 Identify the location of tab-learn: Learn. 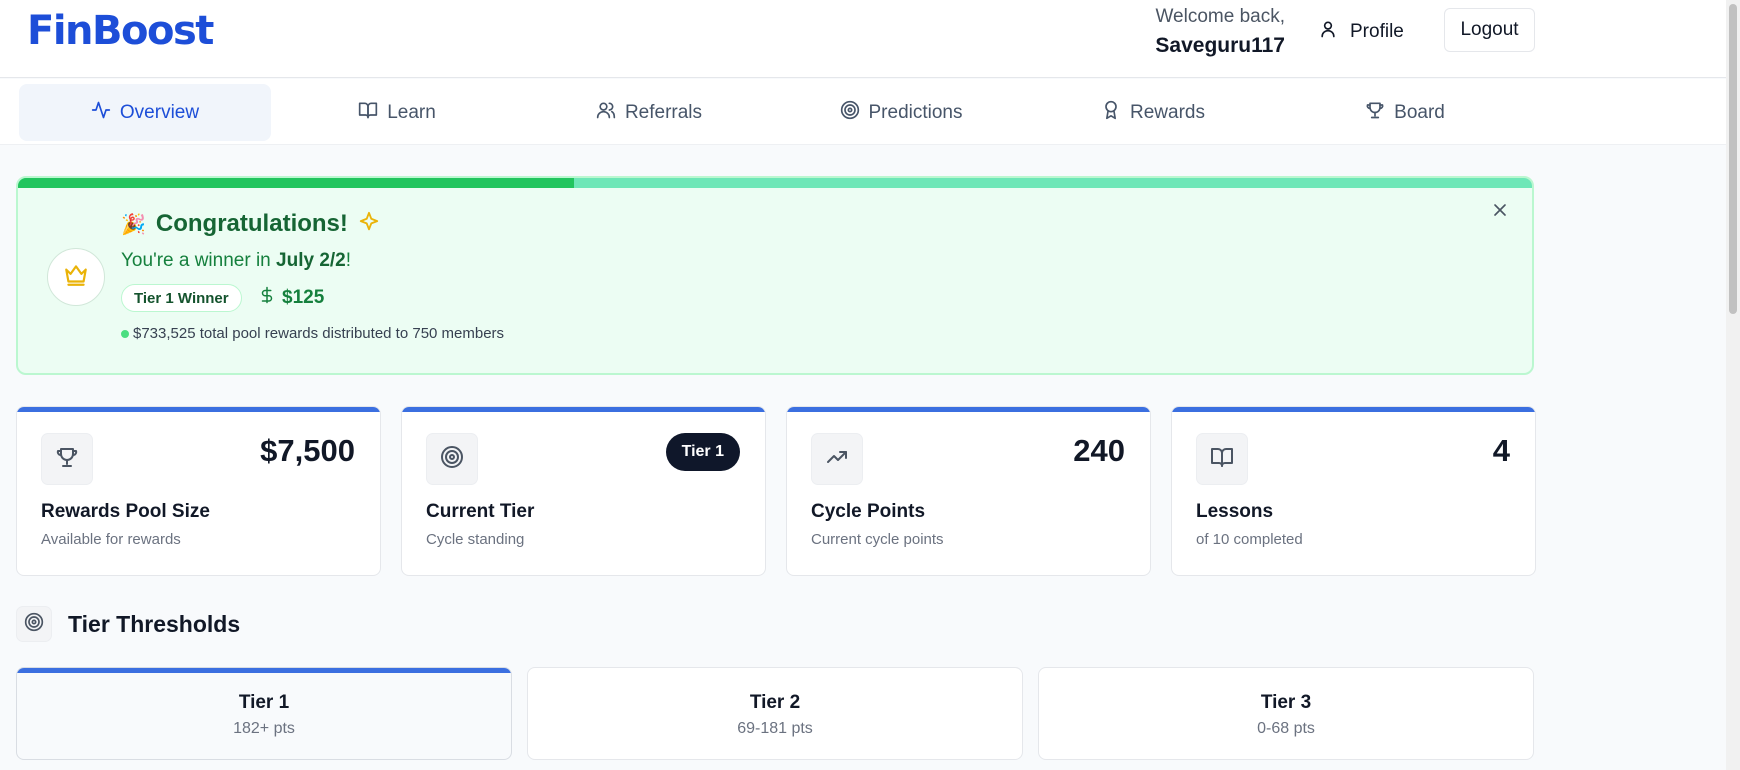
(397, 112).